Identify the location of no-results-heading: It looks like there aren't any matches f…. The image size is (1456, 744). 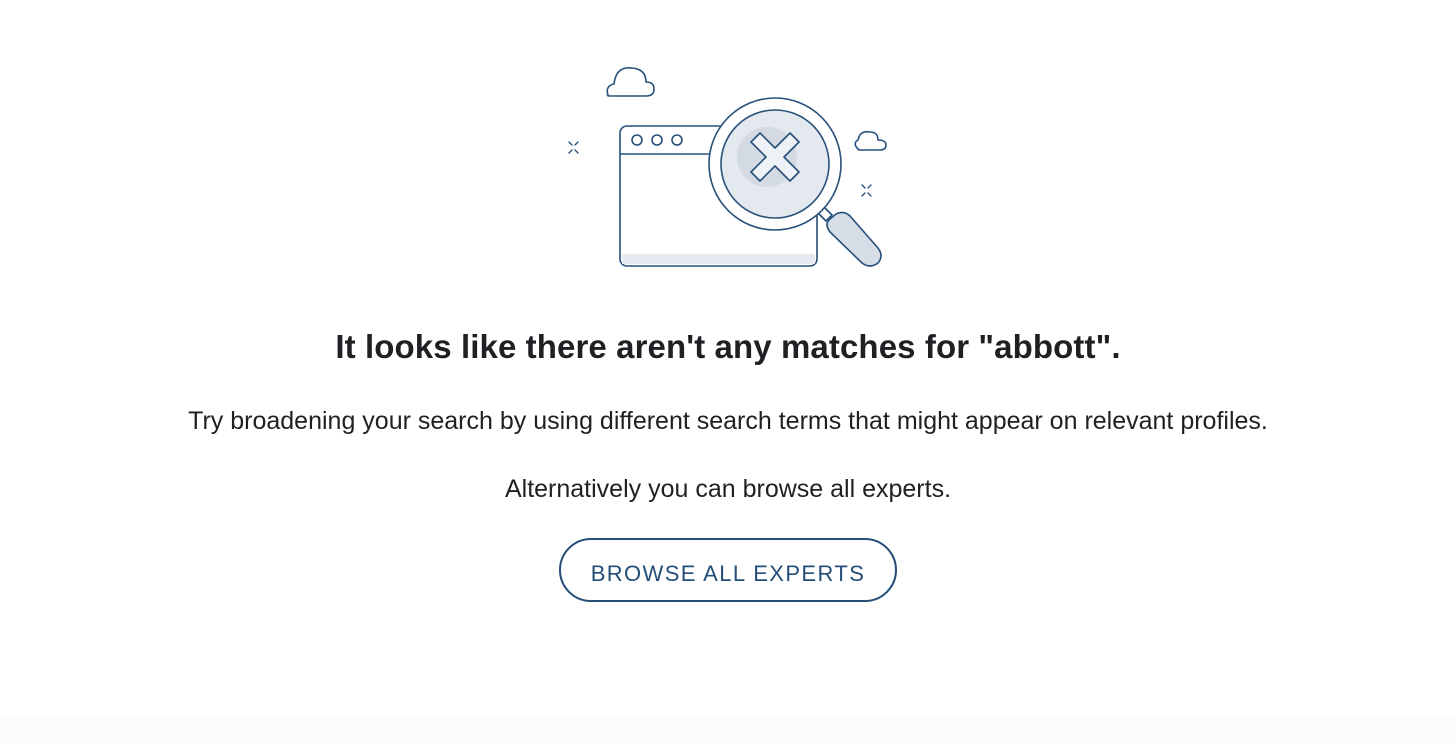
(728, 346).